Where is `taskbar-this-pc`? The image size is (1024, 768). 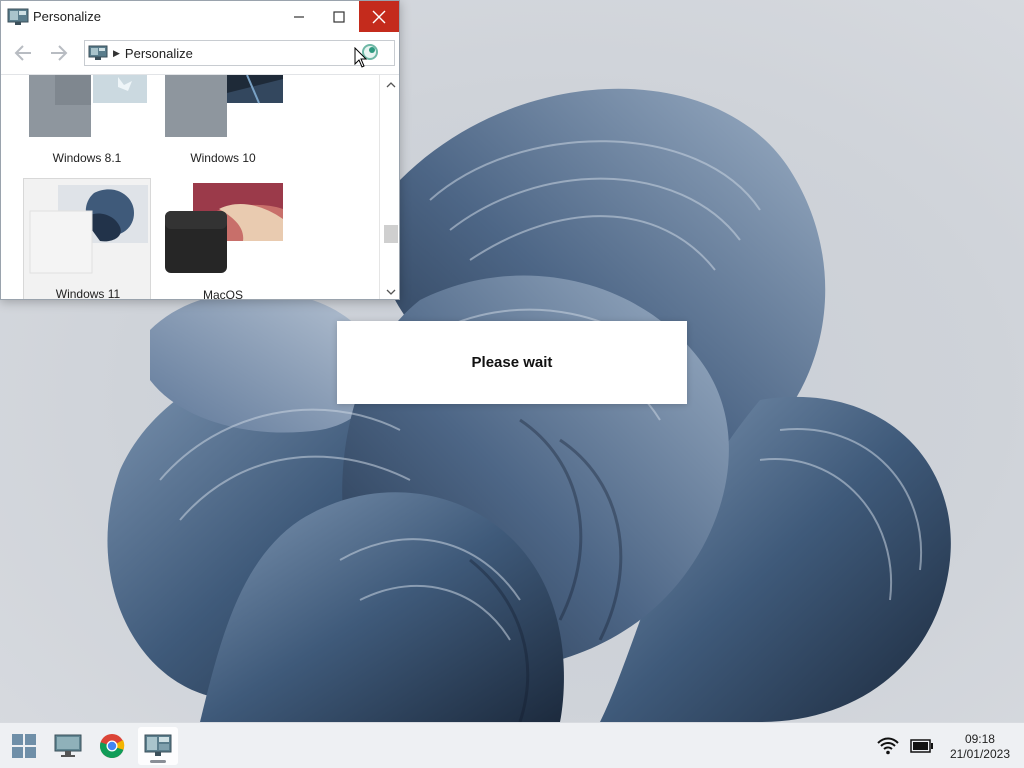
taskbar-this-pc is located at coordinates (68, 746).